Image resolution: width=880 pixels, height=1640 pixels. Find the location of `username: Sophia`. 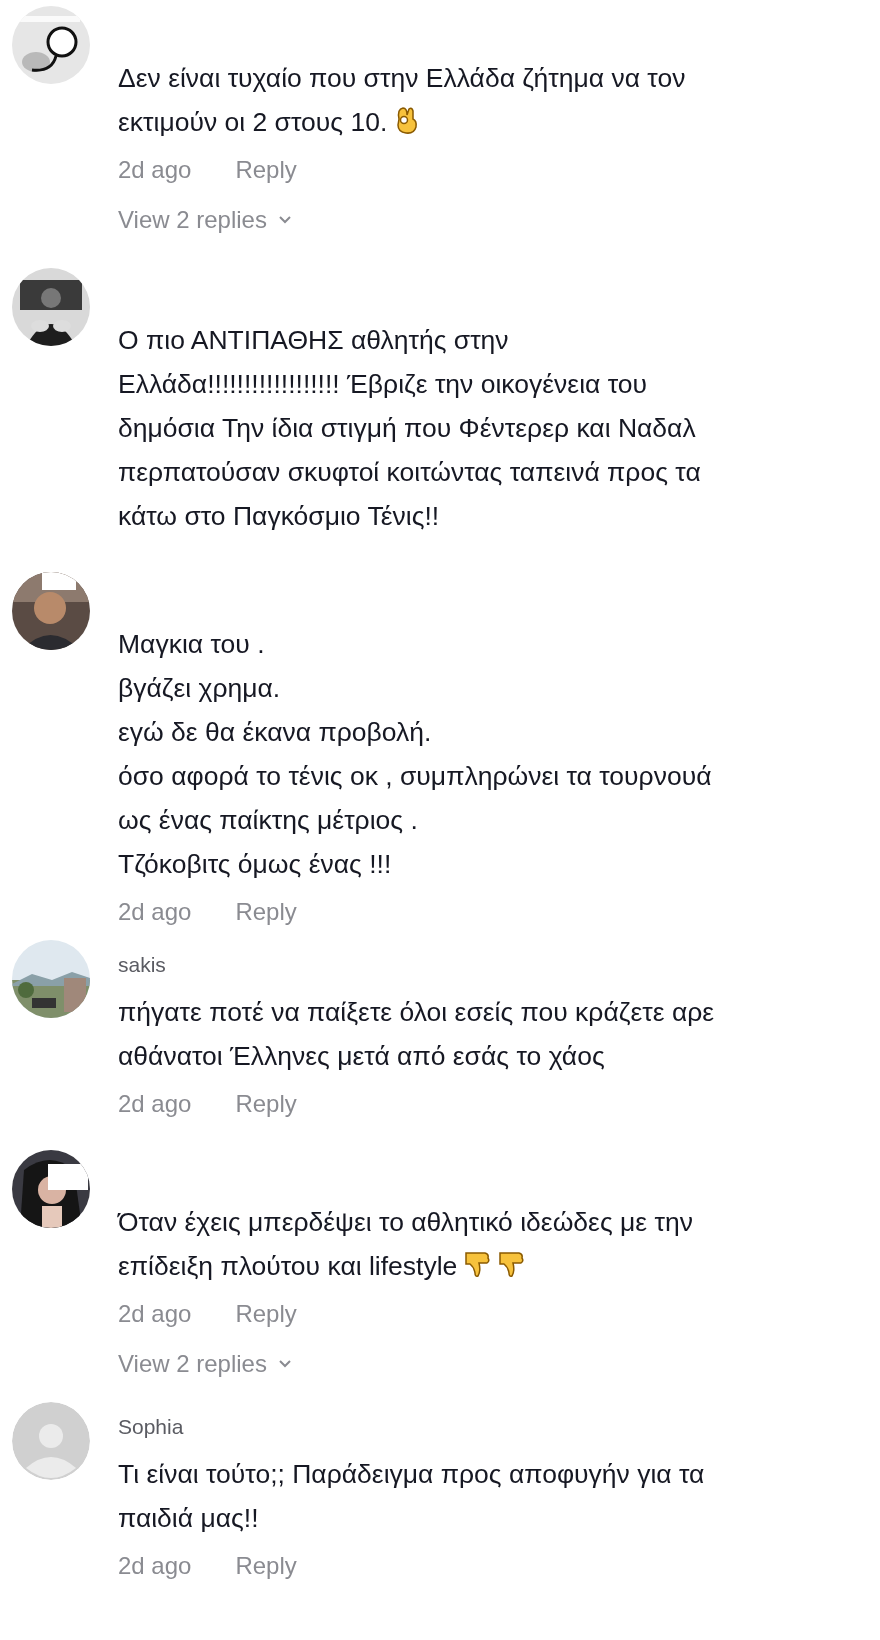

username: Sophia is located at coordinates (151, 1426).